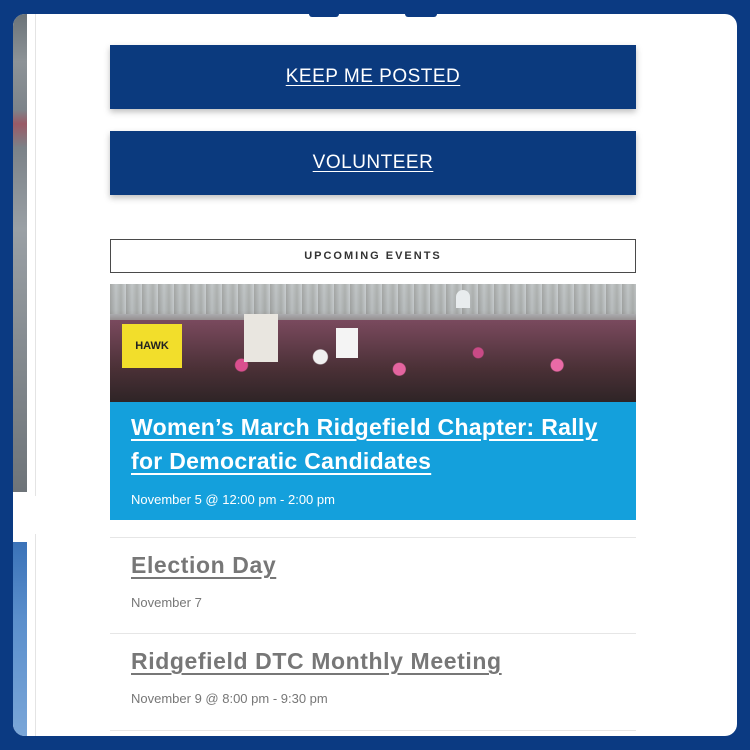 Image resolution: width=750 pixels, height=750 pixels. Describe the element at coordinates (370, 16) in the screenshot. I see `cropped-top-element` at that location.